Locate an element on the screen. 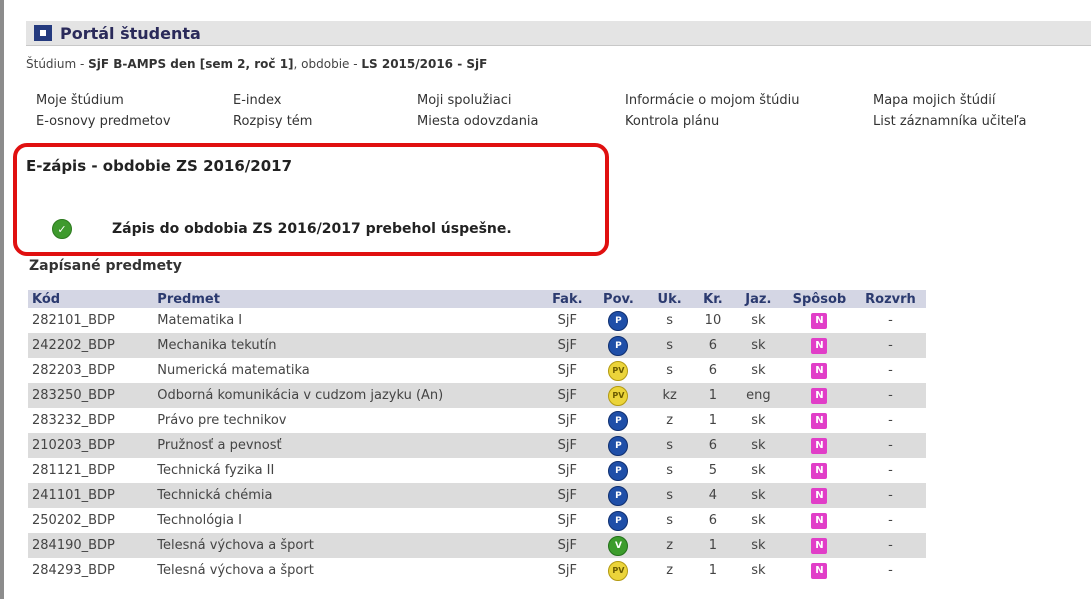  table-row: 283232_BDP Právo pre technikov SjF Pz 1 sk N - is located at coordinates (477, 420).